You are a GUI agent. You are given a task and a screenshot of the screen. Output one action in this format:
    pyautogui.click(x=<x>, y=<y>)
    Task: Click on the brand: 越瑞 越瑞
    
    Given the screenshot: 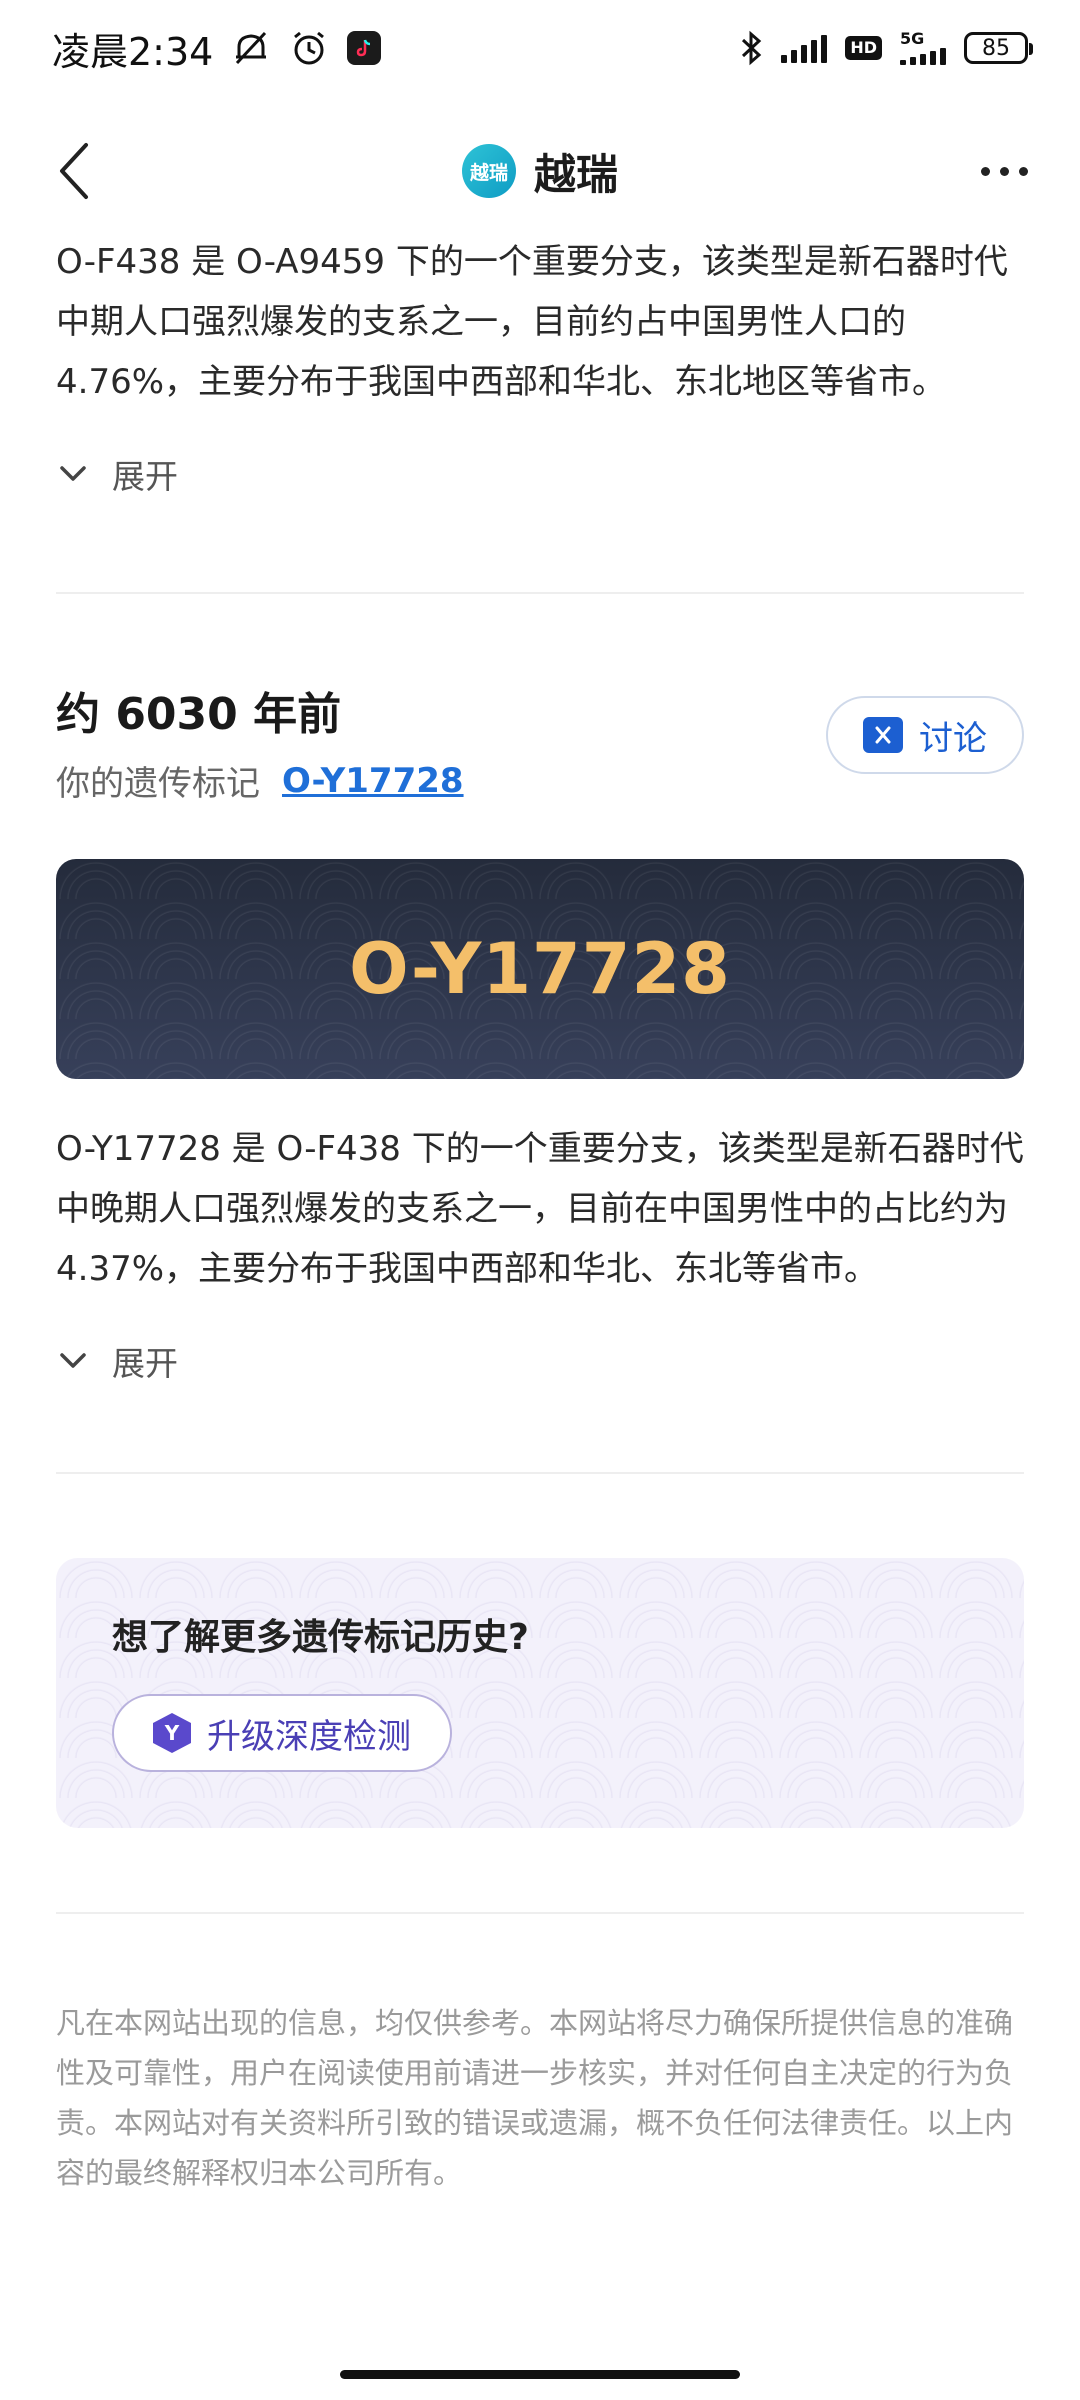 What is the action you would take?
    pyautogui.click(x=539, y=171)
    